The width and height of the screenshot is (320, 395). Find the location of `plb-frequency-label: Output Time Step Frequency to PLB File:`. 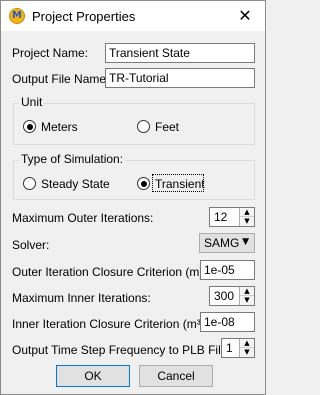

plb-frequency-label: Output Time Step Frequency to PLB File: is located at coordinates (121, 350).